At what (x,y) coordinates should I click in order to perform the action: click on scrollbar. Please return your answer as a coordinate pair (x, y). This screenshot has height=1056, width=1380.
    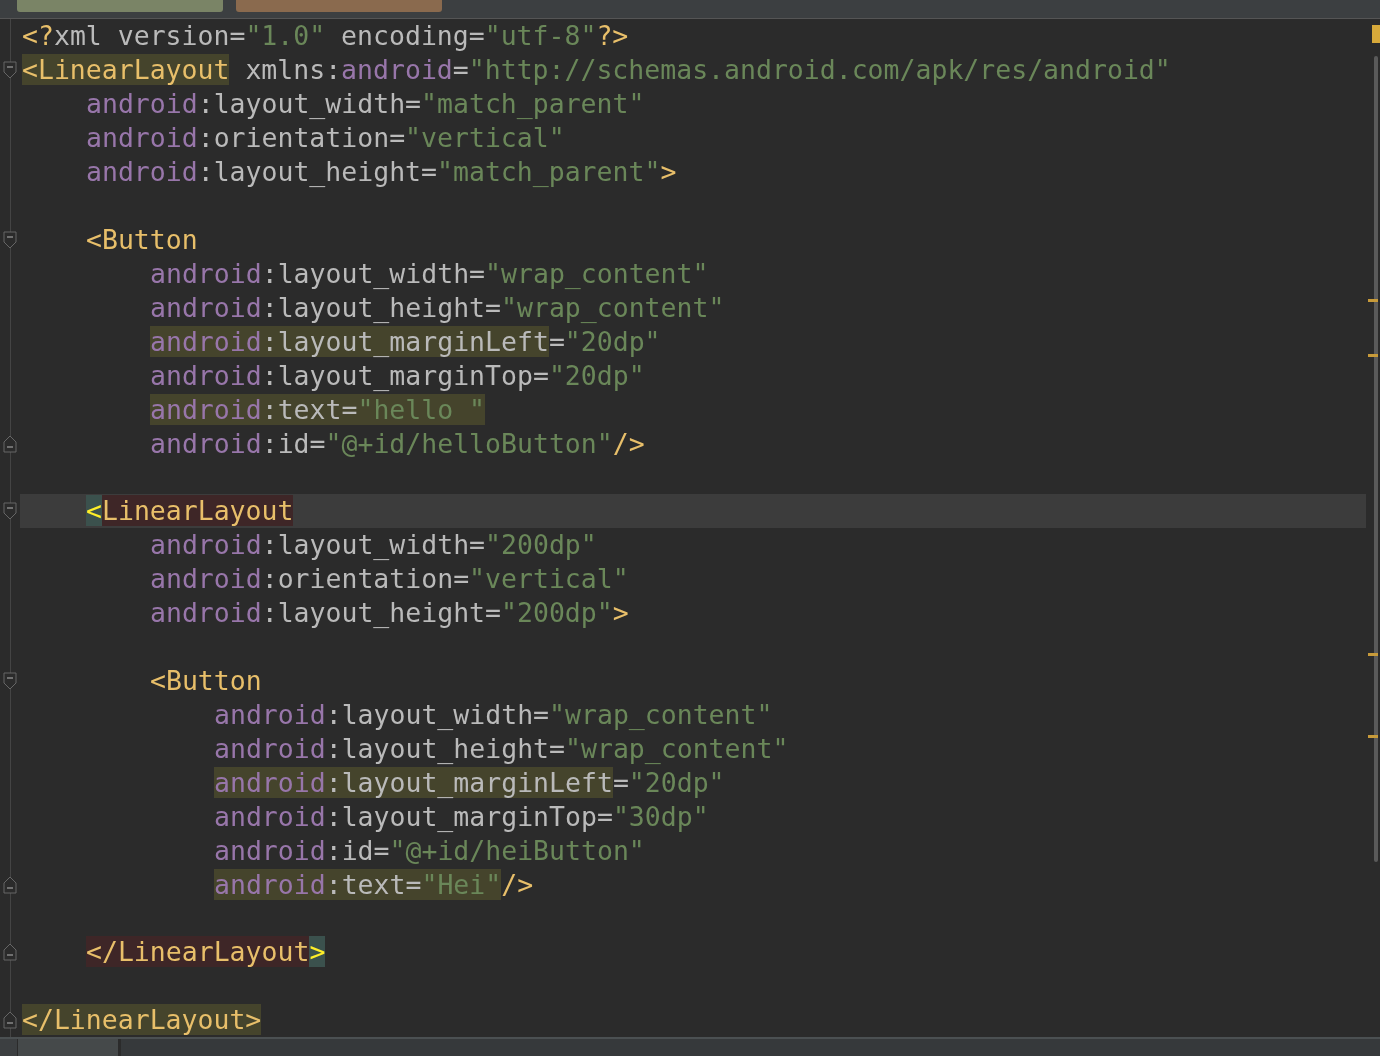
    Looking at the image, I should click on (1376, 459).